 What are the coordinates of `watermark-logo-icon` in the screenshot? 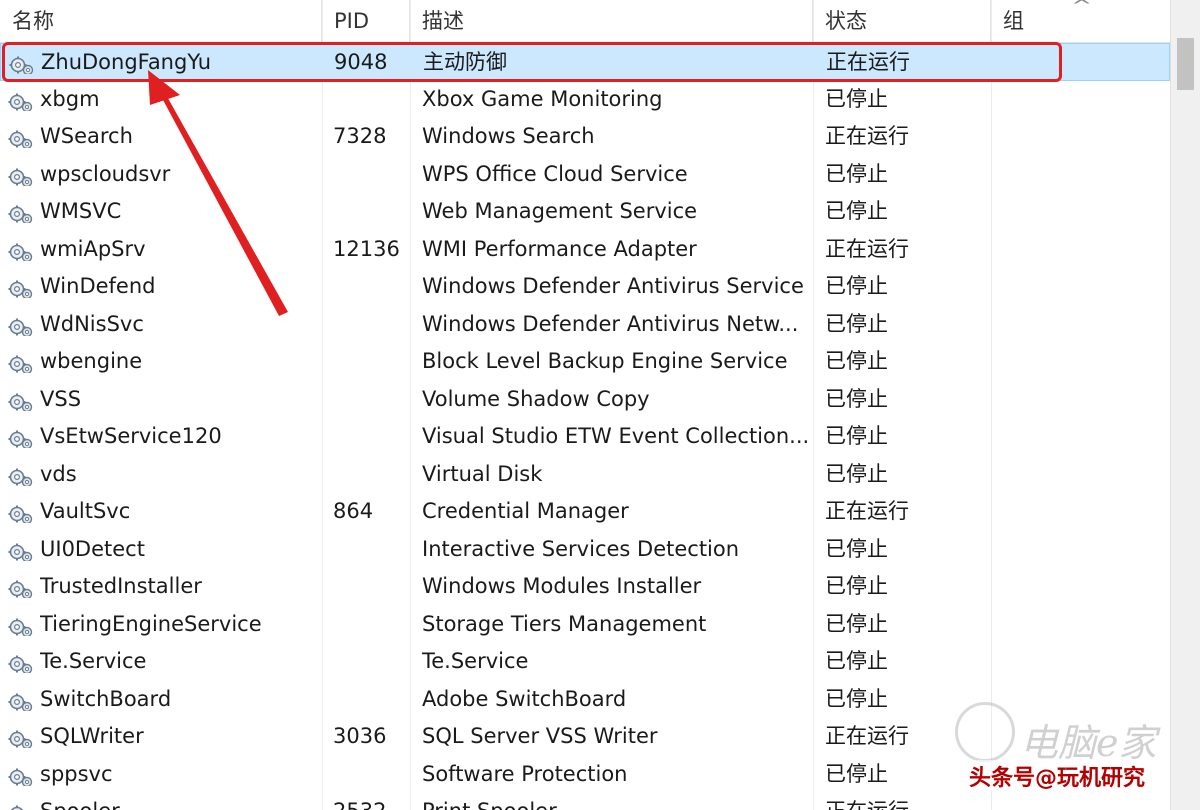 It's located at (985, 732).